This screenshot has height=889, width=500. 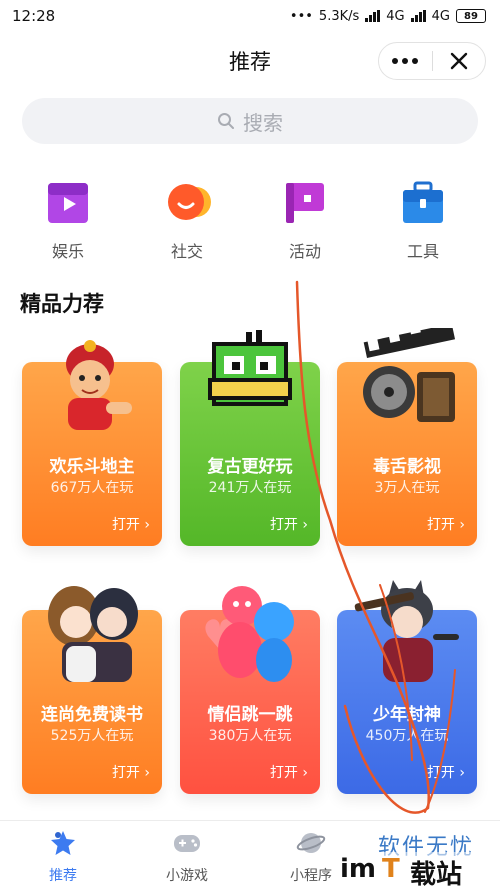 What do you see at coordinates (250, 368) in the screenshot?
I see `pixel-duck-icon` at bounding box center [250, 368].